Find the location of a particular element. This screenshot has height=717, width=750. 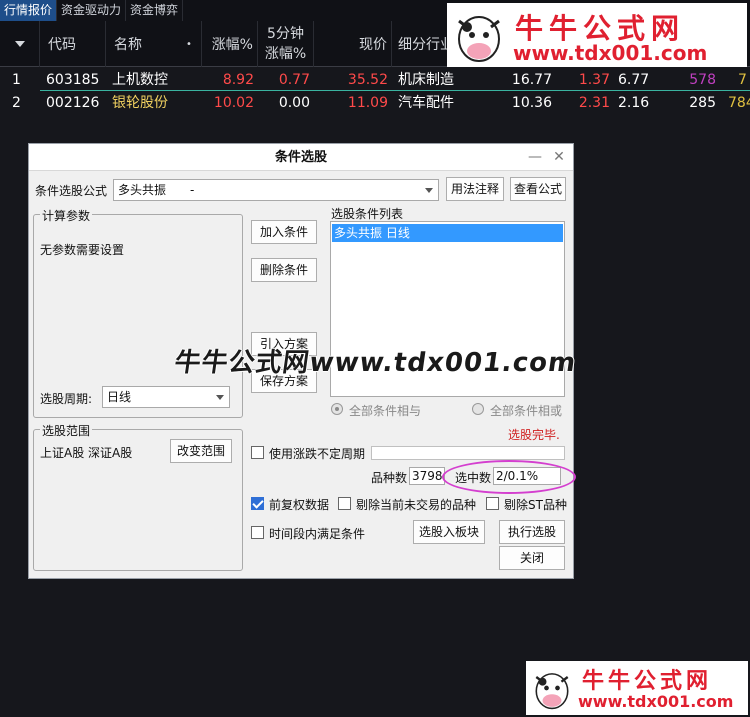

row-code: 603185 is located at coordinates (73, 80).